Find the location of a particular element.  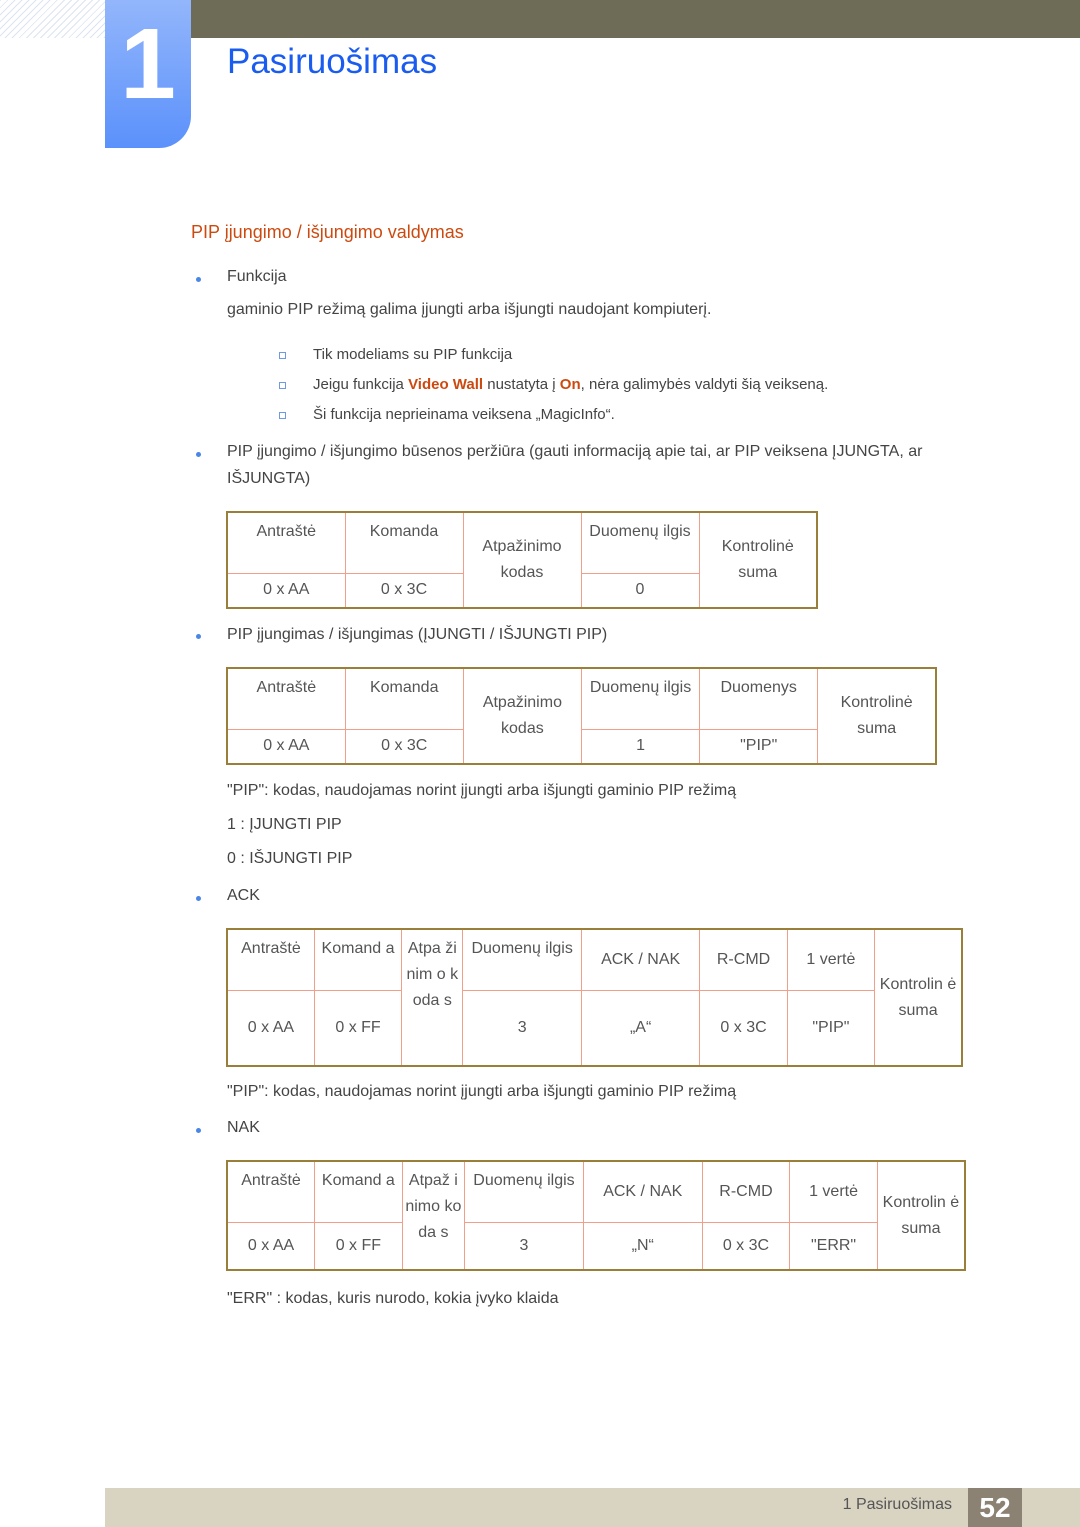

function-label: Funkcija is located at coordinates (257, 276).